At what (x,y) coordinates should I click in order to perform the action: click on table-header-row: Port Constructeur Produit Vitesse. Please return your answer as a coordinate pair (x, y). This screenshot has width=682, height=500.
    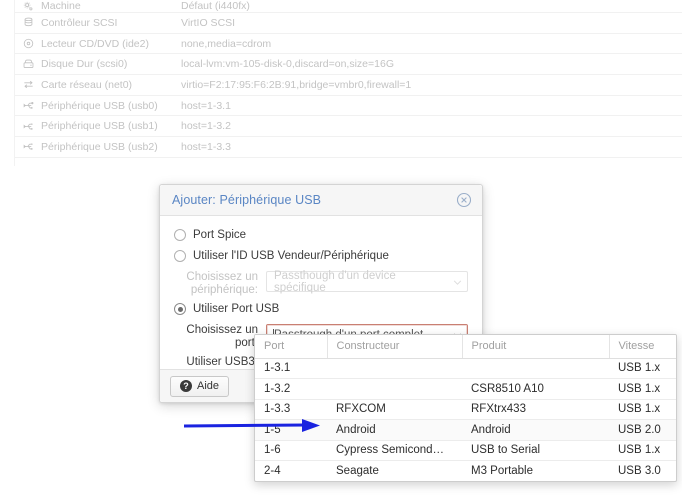
    Looking at the image, I should click on (465, 347).